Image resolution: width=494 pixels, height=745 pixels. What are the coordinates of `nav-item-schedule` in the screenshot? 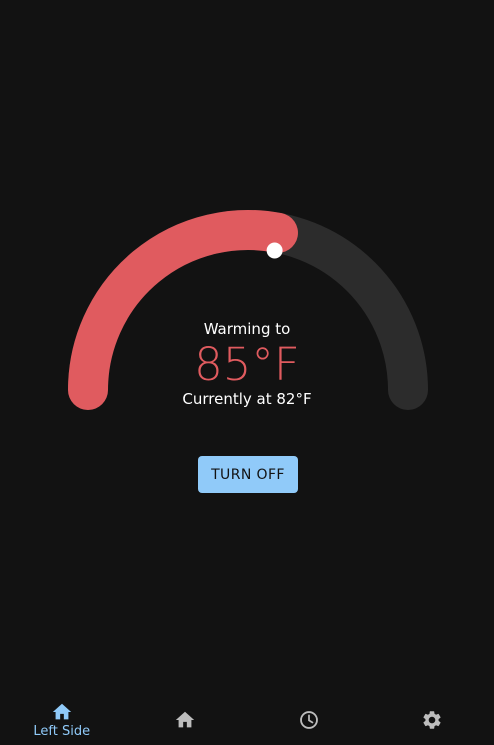 It's located at (309, 720).